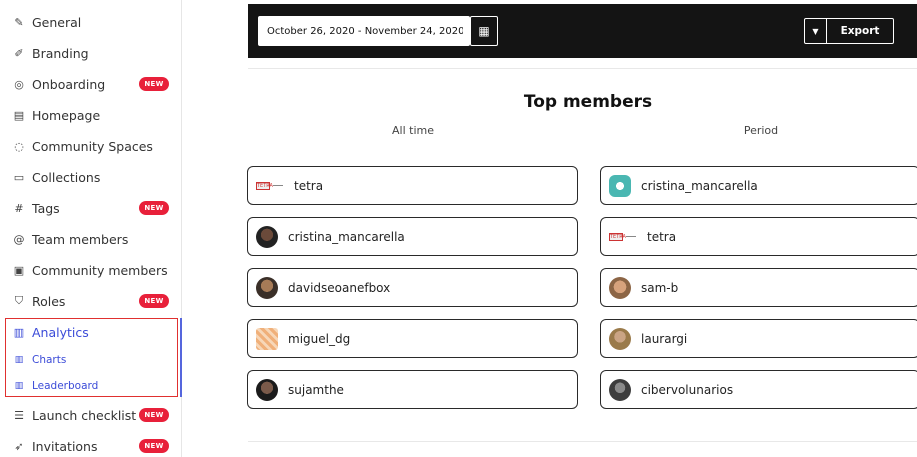 The image size is (917, 457). I want to click on sidebar-item-team-members: @ Team members, so click(70, 239).